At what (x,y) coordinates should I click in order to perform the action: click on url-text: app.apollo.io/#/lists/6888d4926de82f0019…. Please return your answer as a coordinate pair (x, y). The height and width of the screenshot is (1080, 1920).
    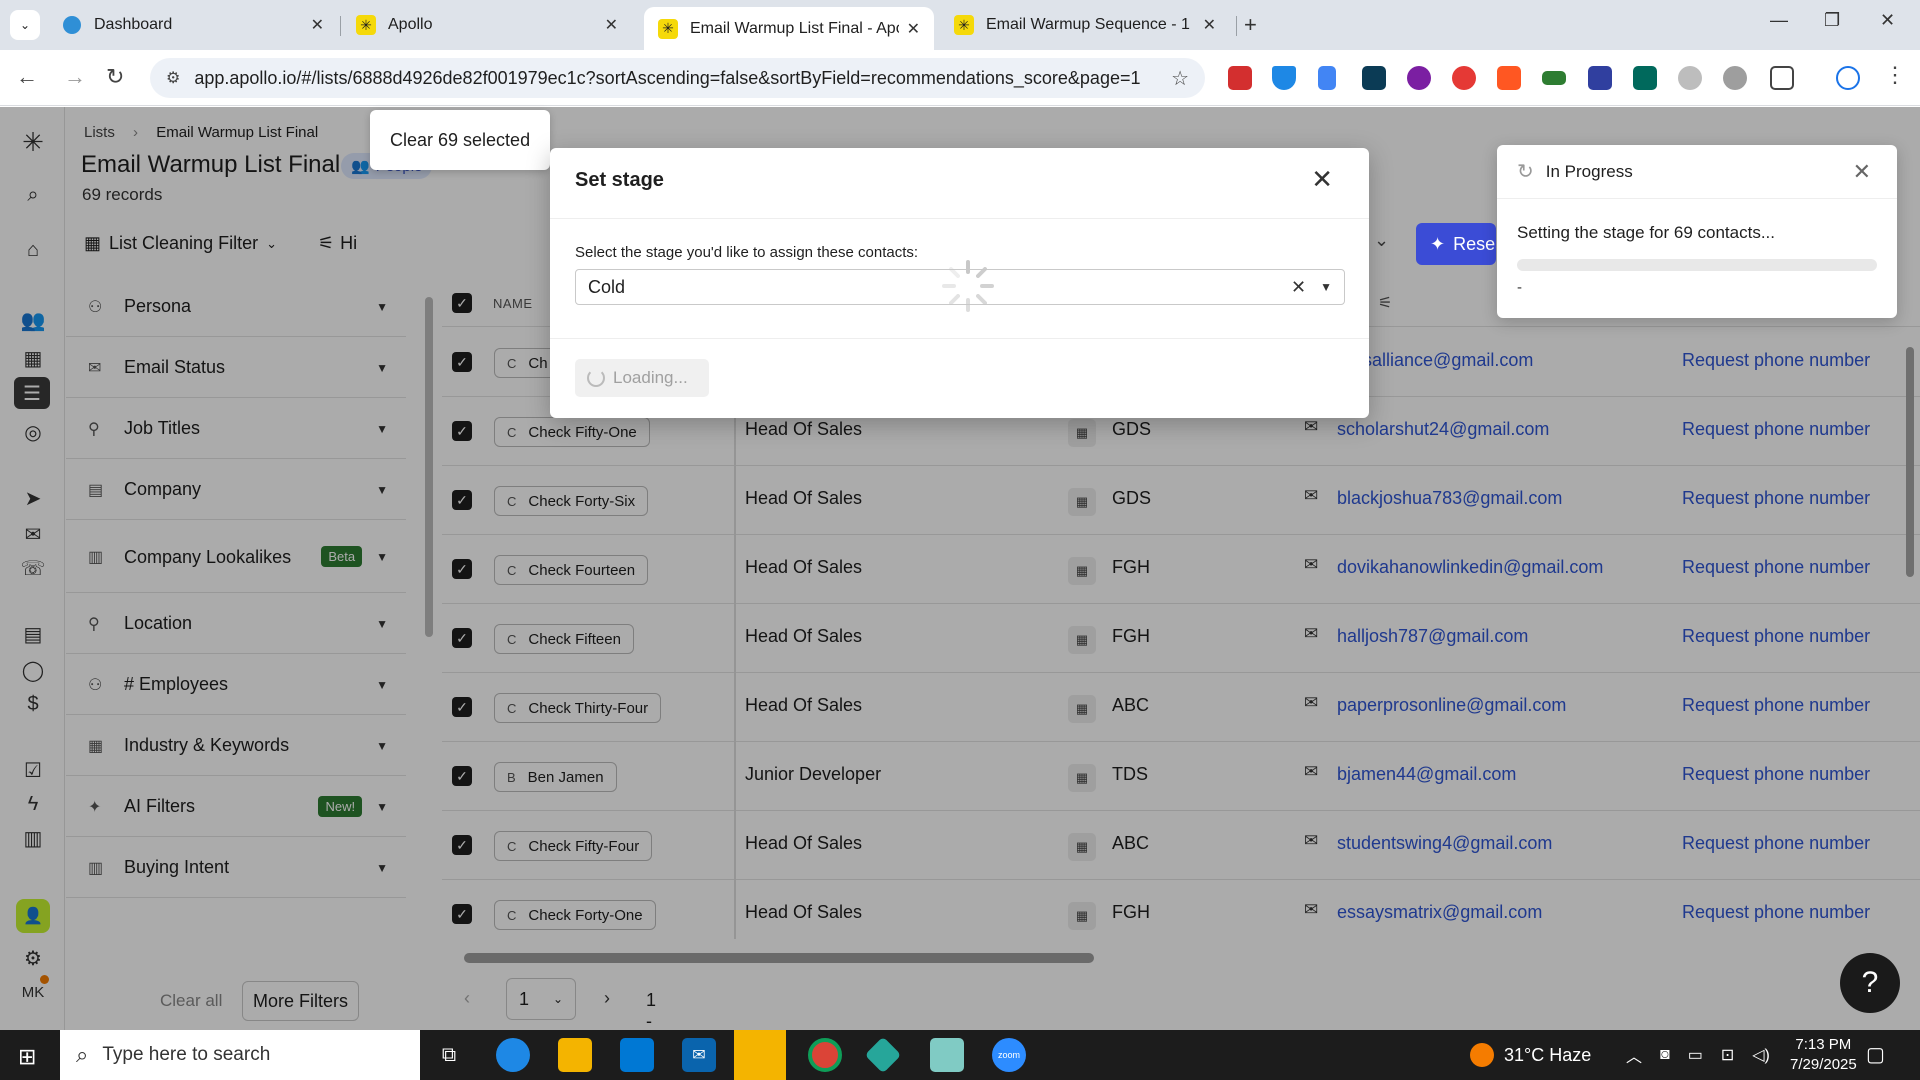
    Looking at the image, I should click on (682, 78).